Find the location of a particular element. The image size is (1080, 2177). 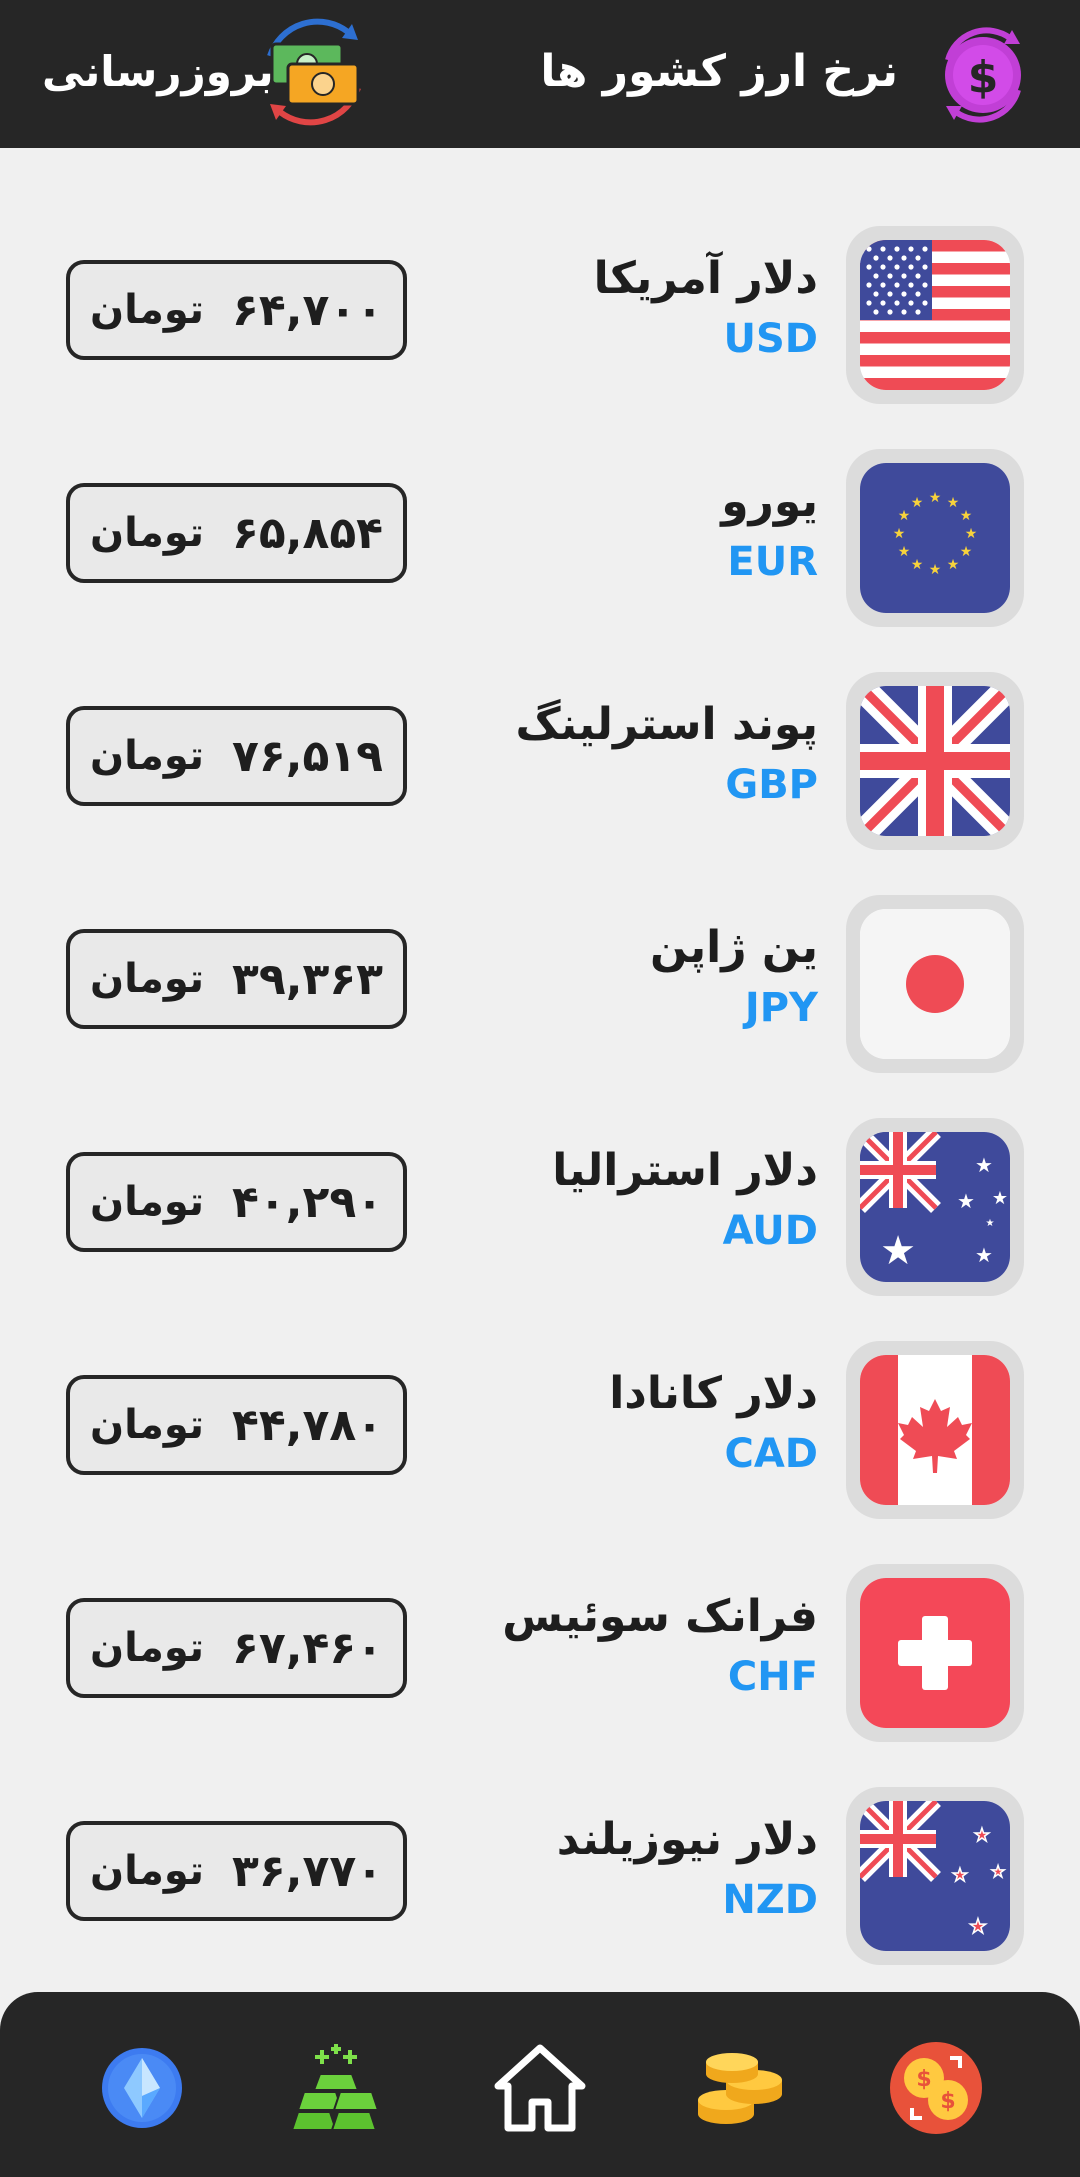

gold-bars-icon is located at coordinates (338, 2088).